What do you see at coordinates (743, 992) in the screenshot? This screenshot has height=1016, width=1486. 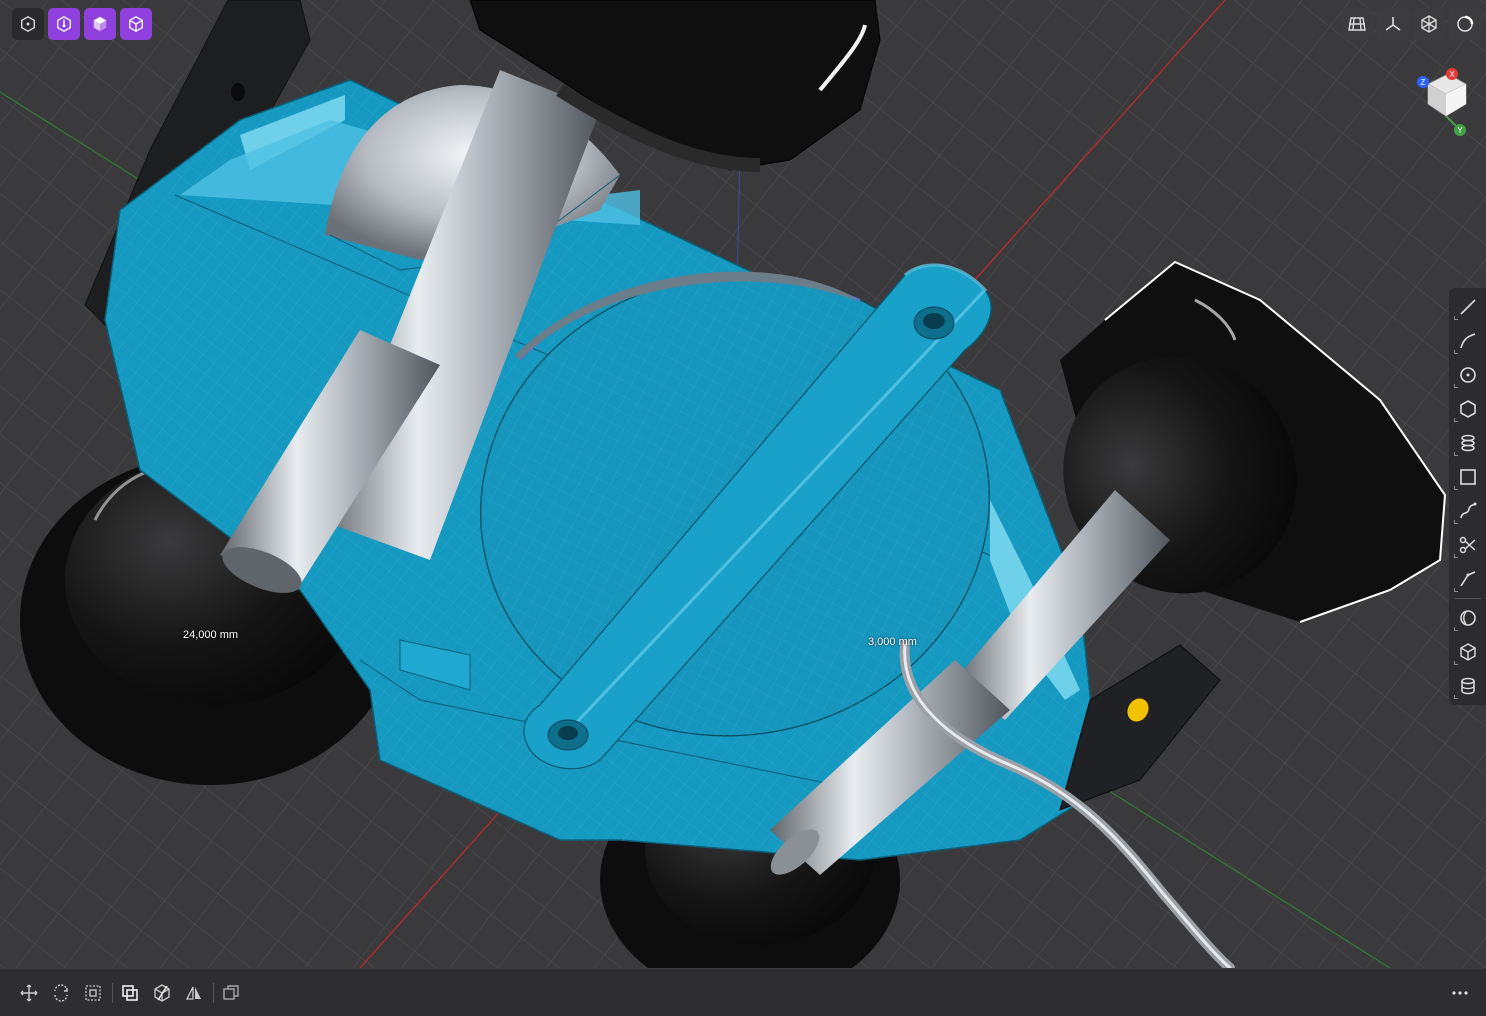 I see `transform-toolbar` at bounding box center [743, 992].